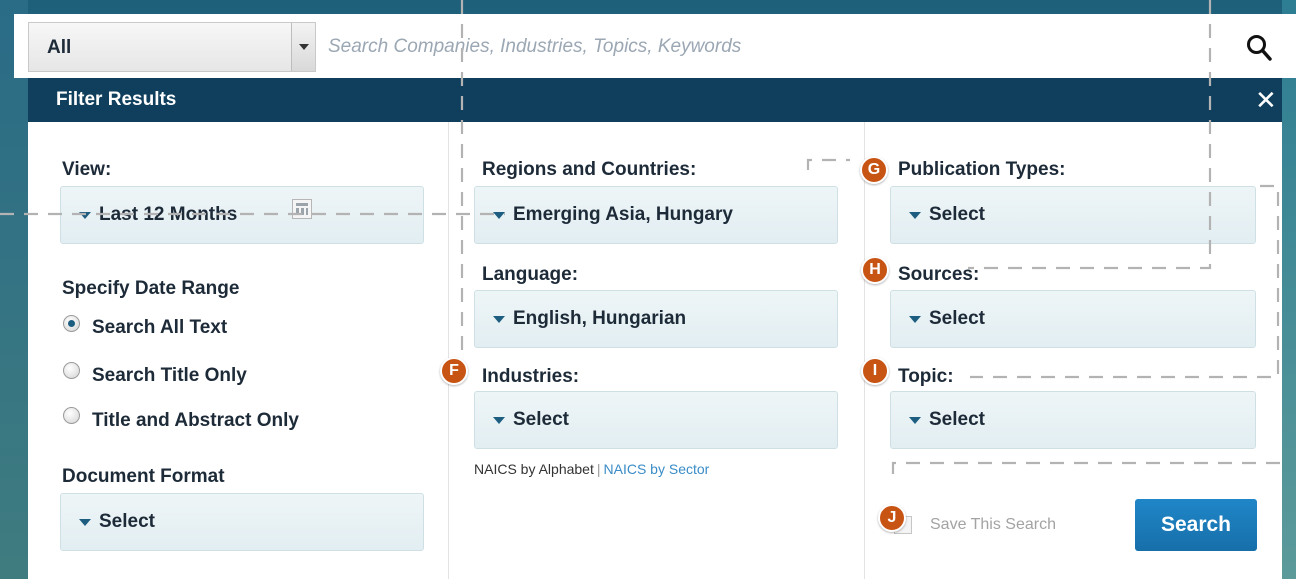  I want to click on filter-panel-title: Filter Results, so click(116, 99).